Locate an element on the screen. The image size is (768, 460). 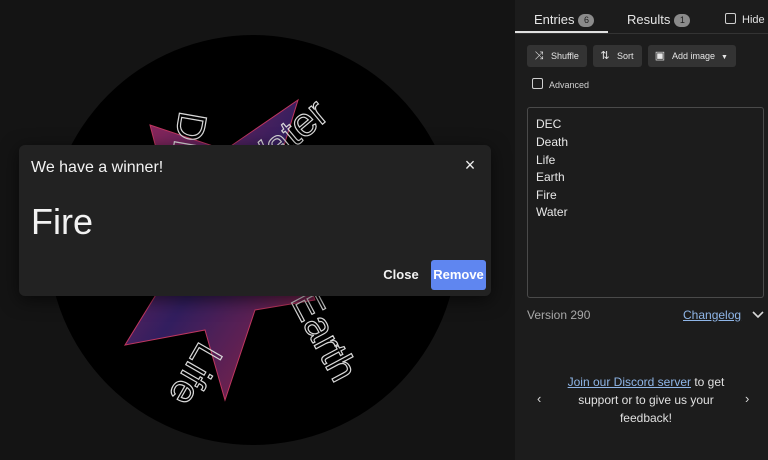
hide-label: Hide is located at coordinates (753, 20).